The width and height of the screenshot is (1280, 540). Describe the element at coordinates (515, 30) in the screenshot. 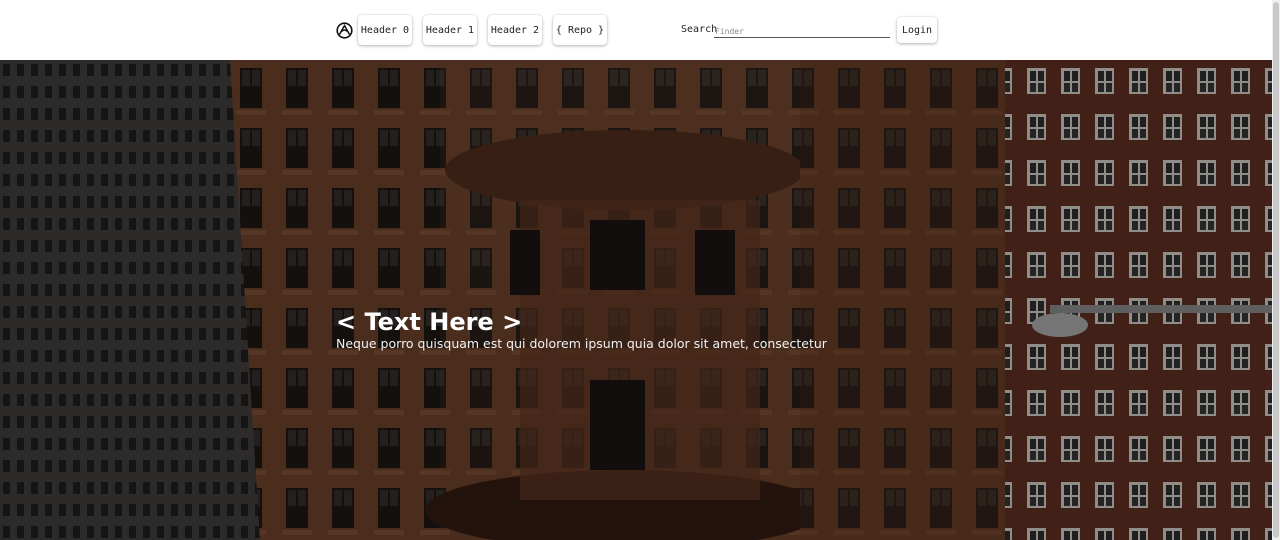

I see `nav-button-header-2: Header 2` at that location.